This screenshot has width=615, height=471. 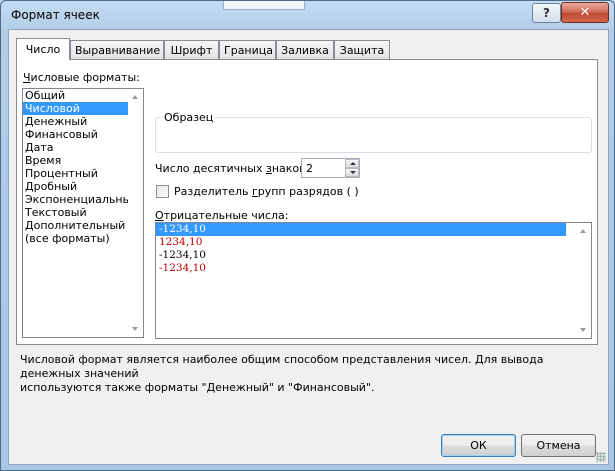 What do you see at coordinates (585, 12) in the screenshot?
I see `close-button: ✕` at bounding box center [585, 12].